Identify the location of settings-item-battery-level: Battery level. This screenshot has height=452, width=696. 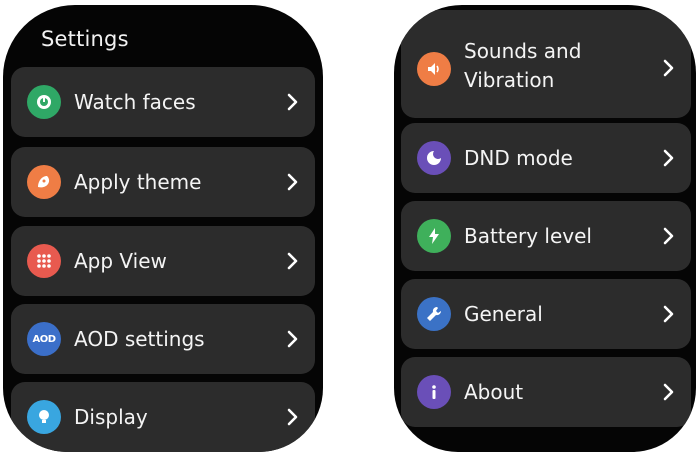
(546, 236).